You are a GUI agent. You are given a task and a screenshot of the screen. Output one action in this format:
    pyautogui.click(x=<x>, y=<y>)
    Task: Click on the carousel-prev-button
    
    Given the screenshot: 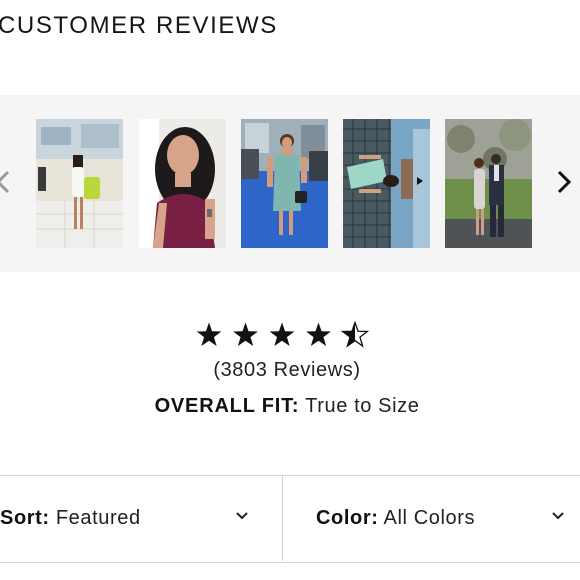 What is the action you would take?
    pyautogui.click(x=8, y=182)
    